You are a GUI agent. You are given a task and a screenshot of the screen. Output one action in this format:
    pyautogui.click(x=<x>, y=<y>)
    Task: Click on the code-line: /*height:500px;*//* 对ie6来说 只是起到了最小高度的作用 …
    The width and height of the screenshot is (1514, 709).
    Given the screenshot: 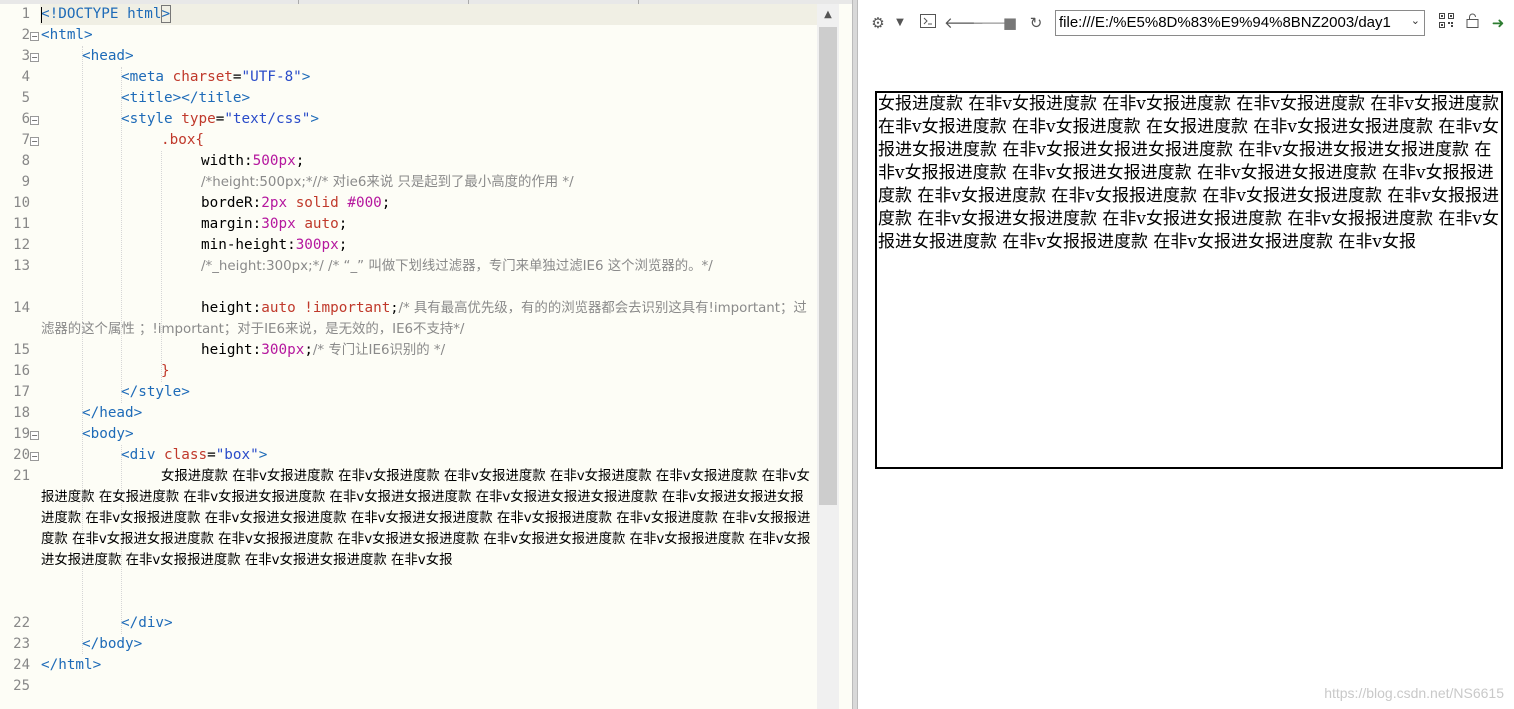 What is the action you would take?
    pyautogui.click(x=387, y=182)
    